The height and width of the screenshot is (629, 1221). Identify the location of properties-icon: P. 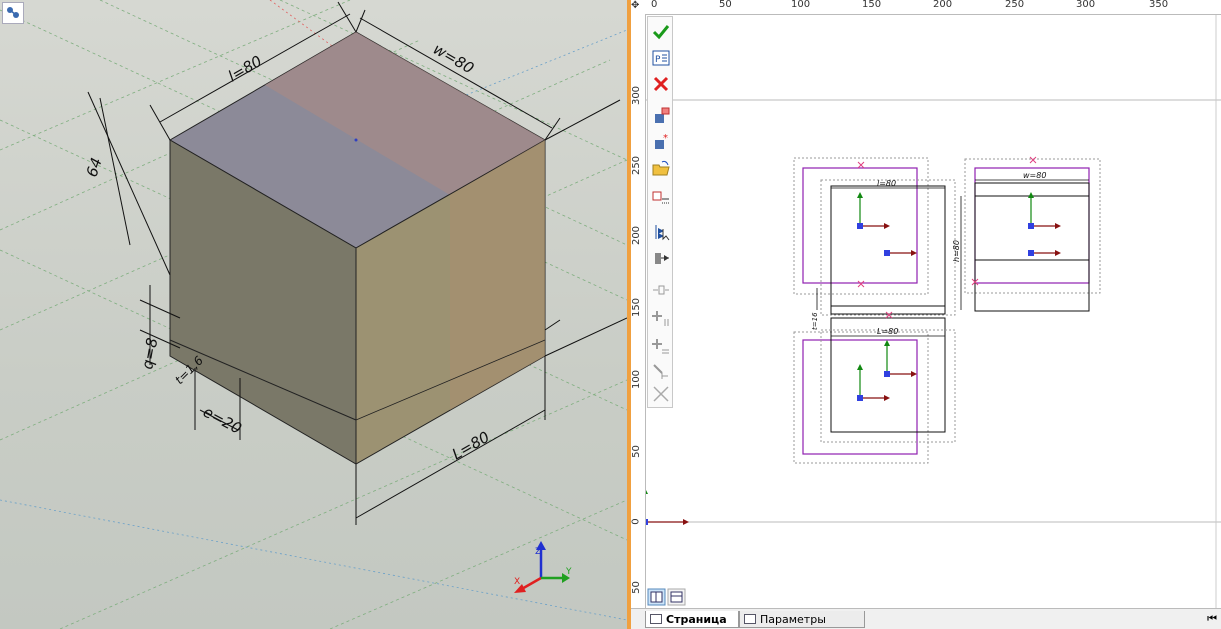
(661, 58).